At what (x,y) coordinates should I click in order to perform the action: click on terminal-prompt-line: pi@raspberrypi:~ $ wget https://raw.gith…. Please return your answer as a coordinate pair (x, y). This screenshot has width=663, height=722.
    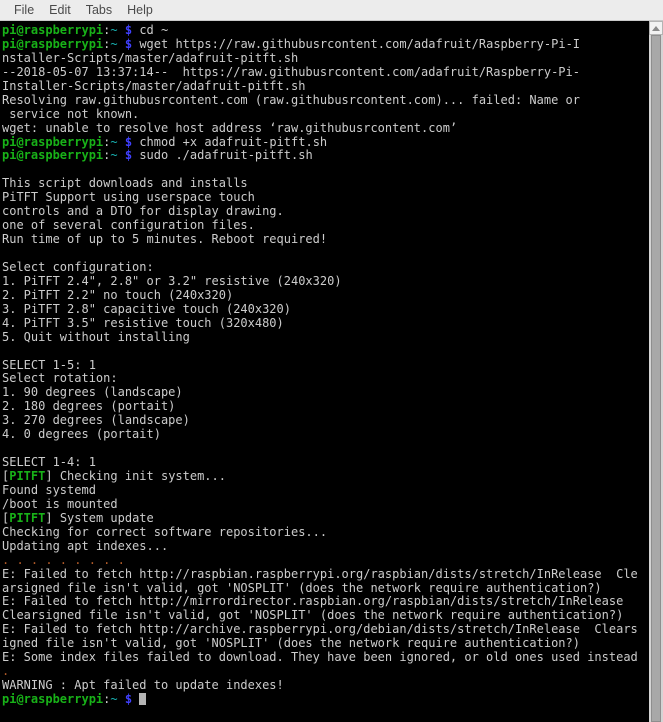
    Looking at the image, I should click on (325, 45).